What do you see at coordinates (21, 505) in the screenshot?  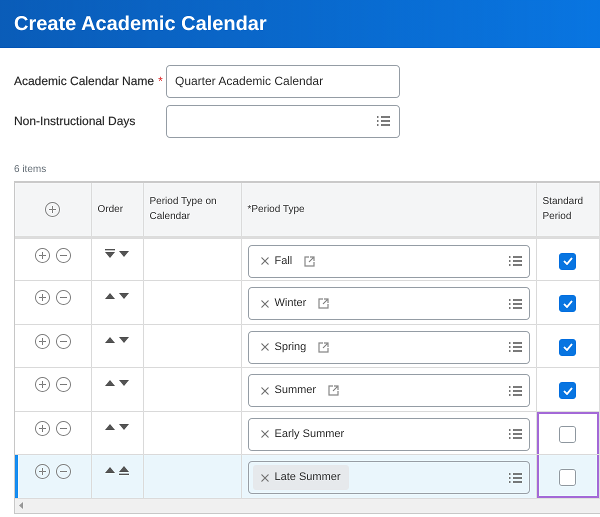 I see `scroll-left-icon` at bounding box center [21, 505].